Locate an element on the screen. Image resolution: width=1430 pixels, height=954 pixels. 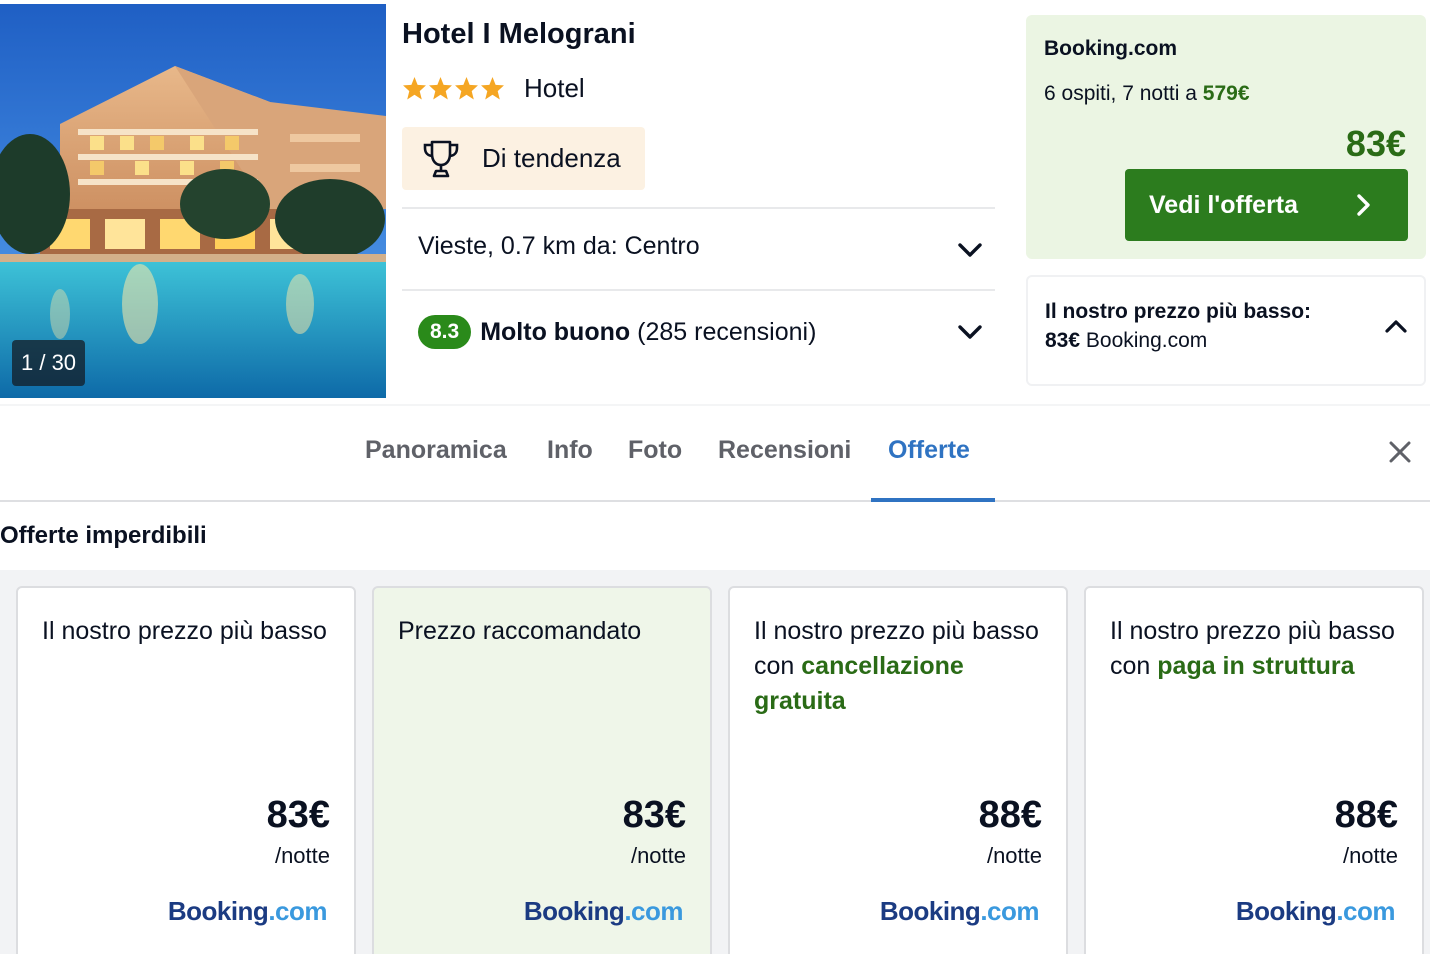
detail-tabs: Panoramica Info Foto Recensioni Offerte is located at coordinates (715, 453).